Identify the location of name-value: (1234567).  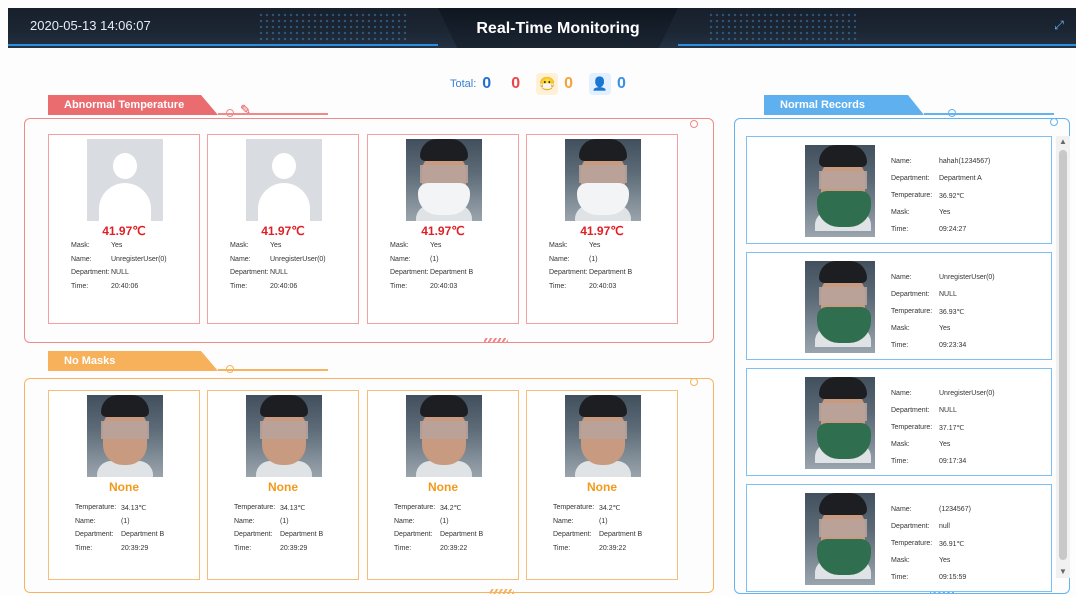
(955, 509).